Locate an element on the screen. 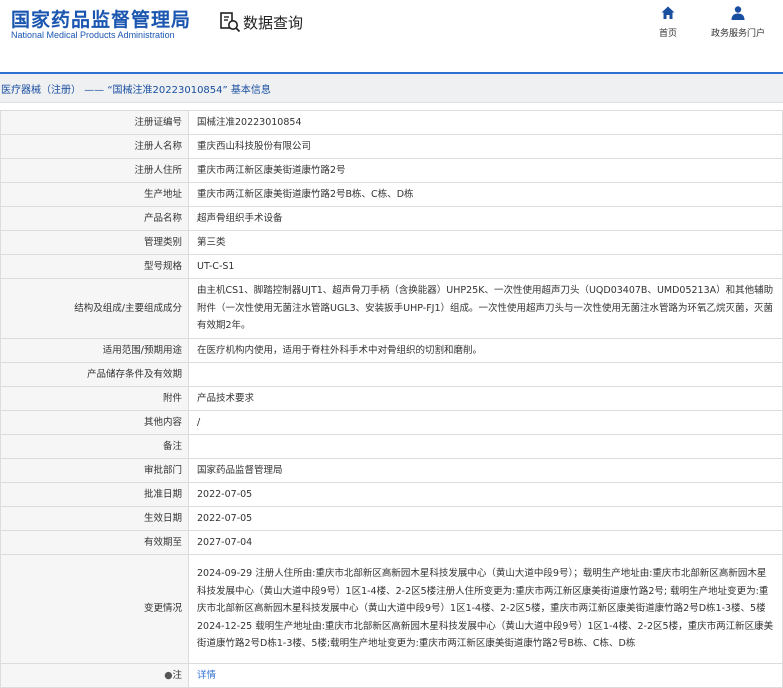 This screenshot has height=688, width=783. site-logo-cn: 国家药品监督管理局 is located at coordinates (101, 18).